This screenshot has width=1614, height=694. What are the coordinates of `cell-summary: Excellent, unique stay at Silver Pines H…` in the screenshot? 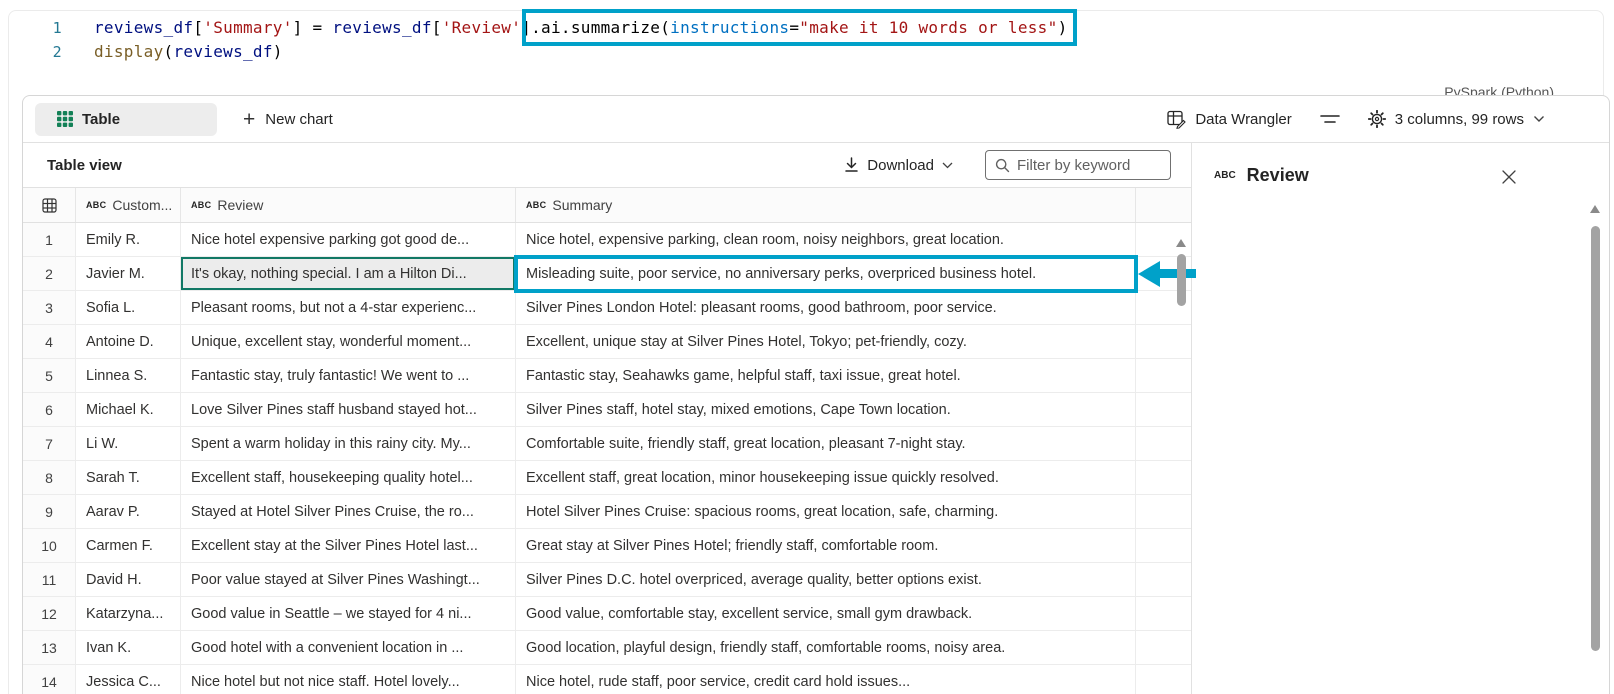 It's located at (826, 342).